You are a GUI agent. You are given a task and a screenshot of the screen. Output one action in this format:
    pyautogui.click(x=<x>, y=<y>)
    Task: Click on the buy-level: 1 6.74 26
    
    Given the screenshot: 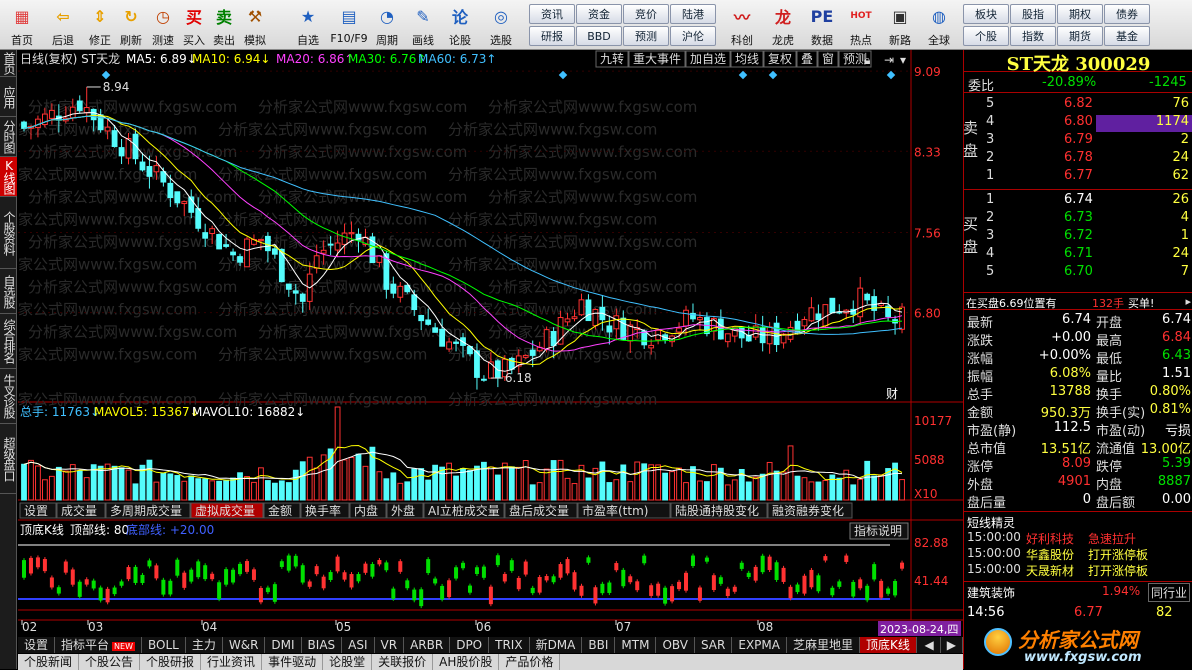 What is the action you would take?
    pyautogui.click(x=1078, y=201)
    